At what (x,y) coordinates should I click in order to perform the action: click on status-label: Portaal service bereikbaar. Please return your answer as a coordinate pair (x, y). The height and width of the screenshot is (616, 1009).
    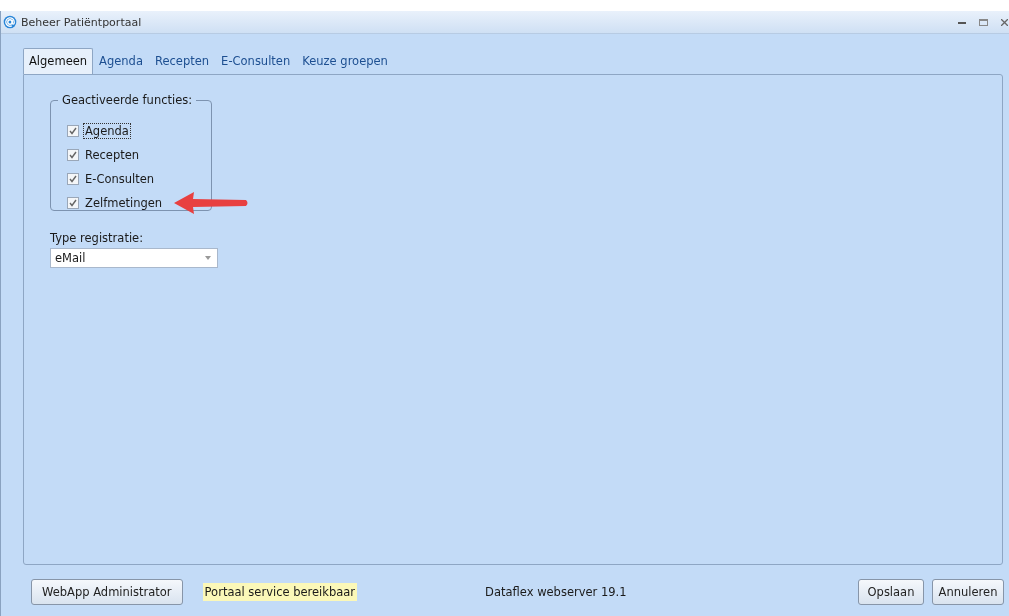
    Looking at the image, I should click on (280, 592).